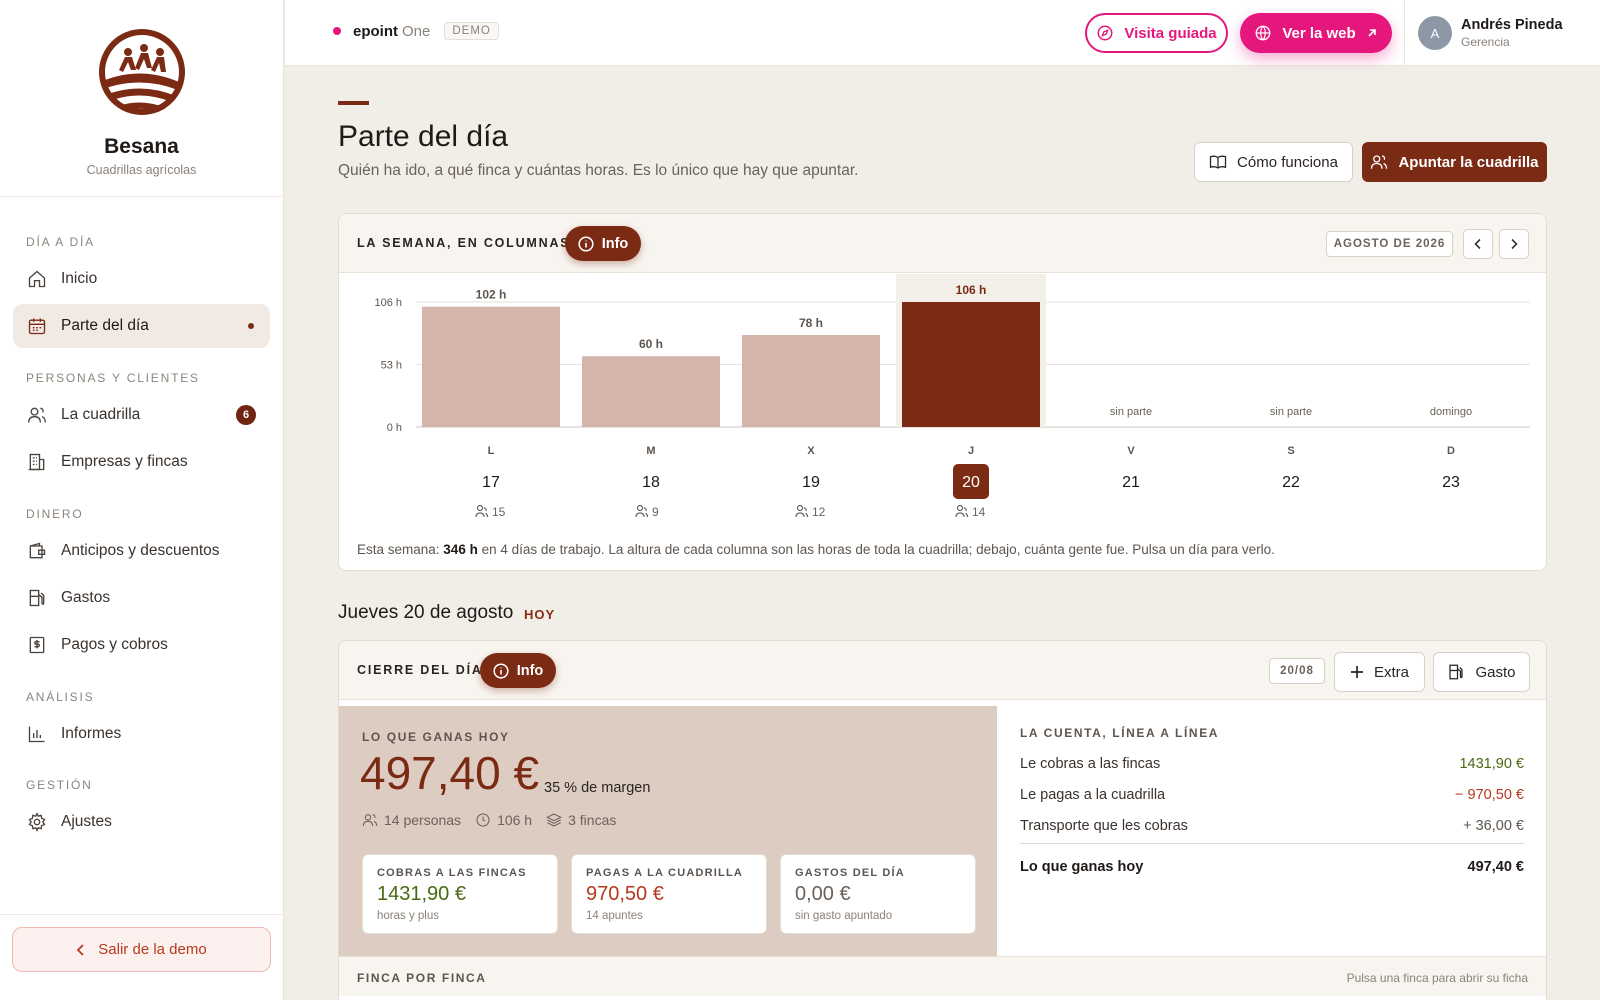 Image resolution: width=1600 pixels, height=1000 pixels. I want to click on sidebar-item-empresas-y-fincas: Empresas y fincas, so click(141, 462).